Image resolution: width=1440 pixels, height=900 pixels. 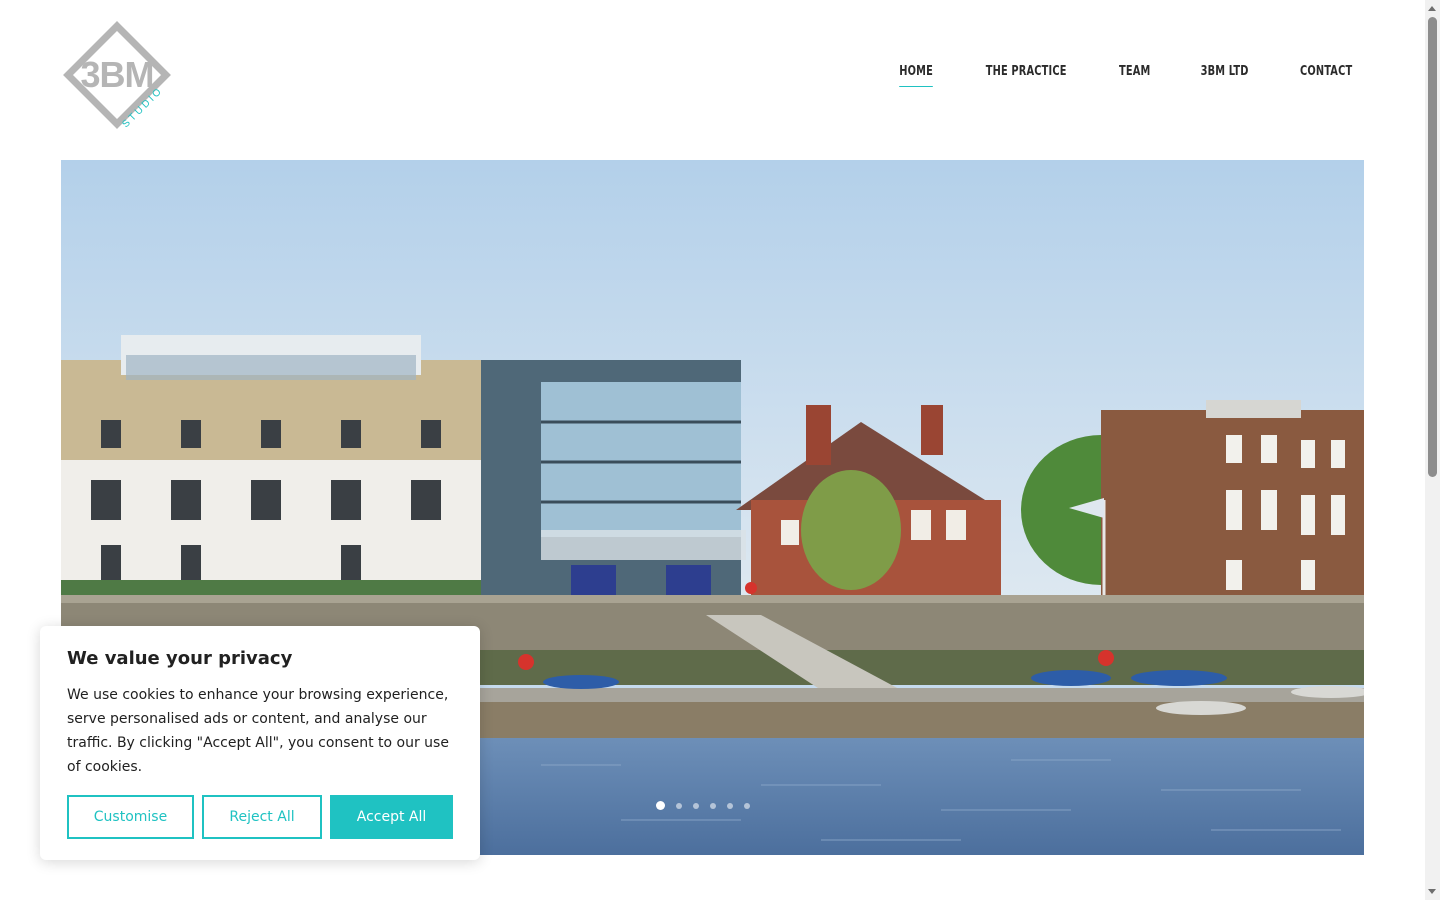 What do you see at coordinates (915, 75) in the screenshot?
I see `nav-item-home: HOME` at bounding box center [915, 75].